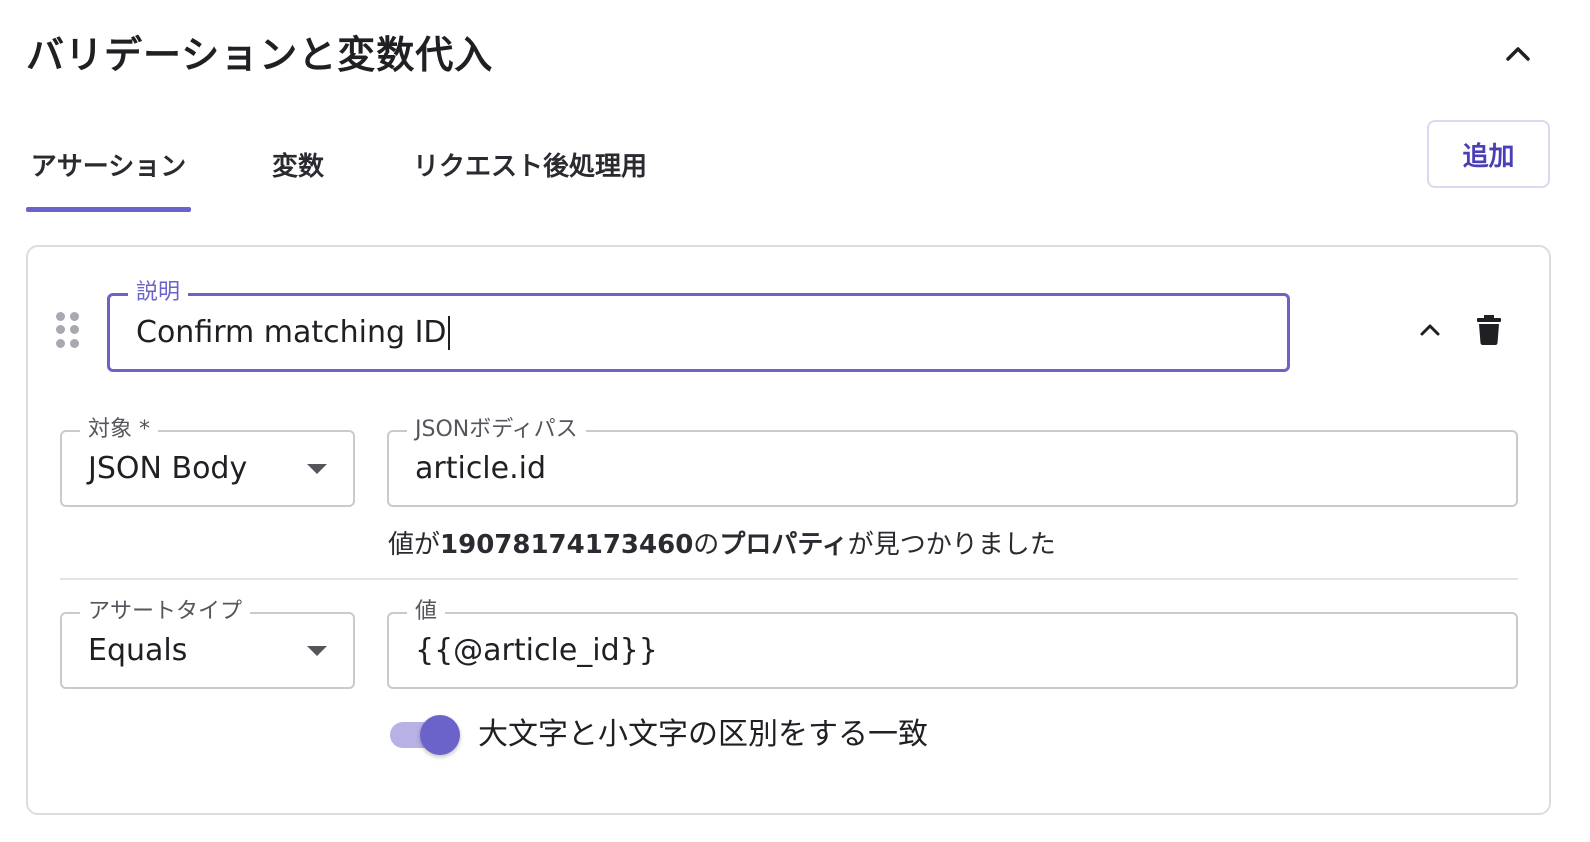  I want to click on case-sensitive-toggle, so click(426, 735).